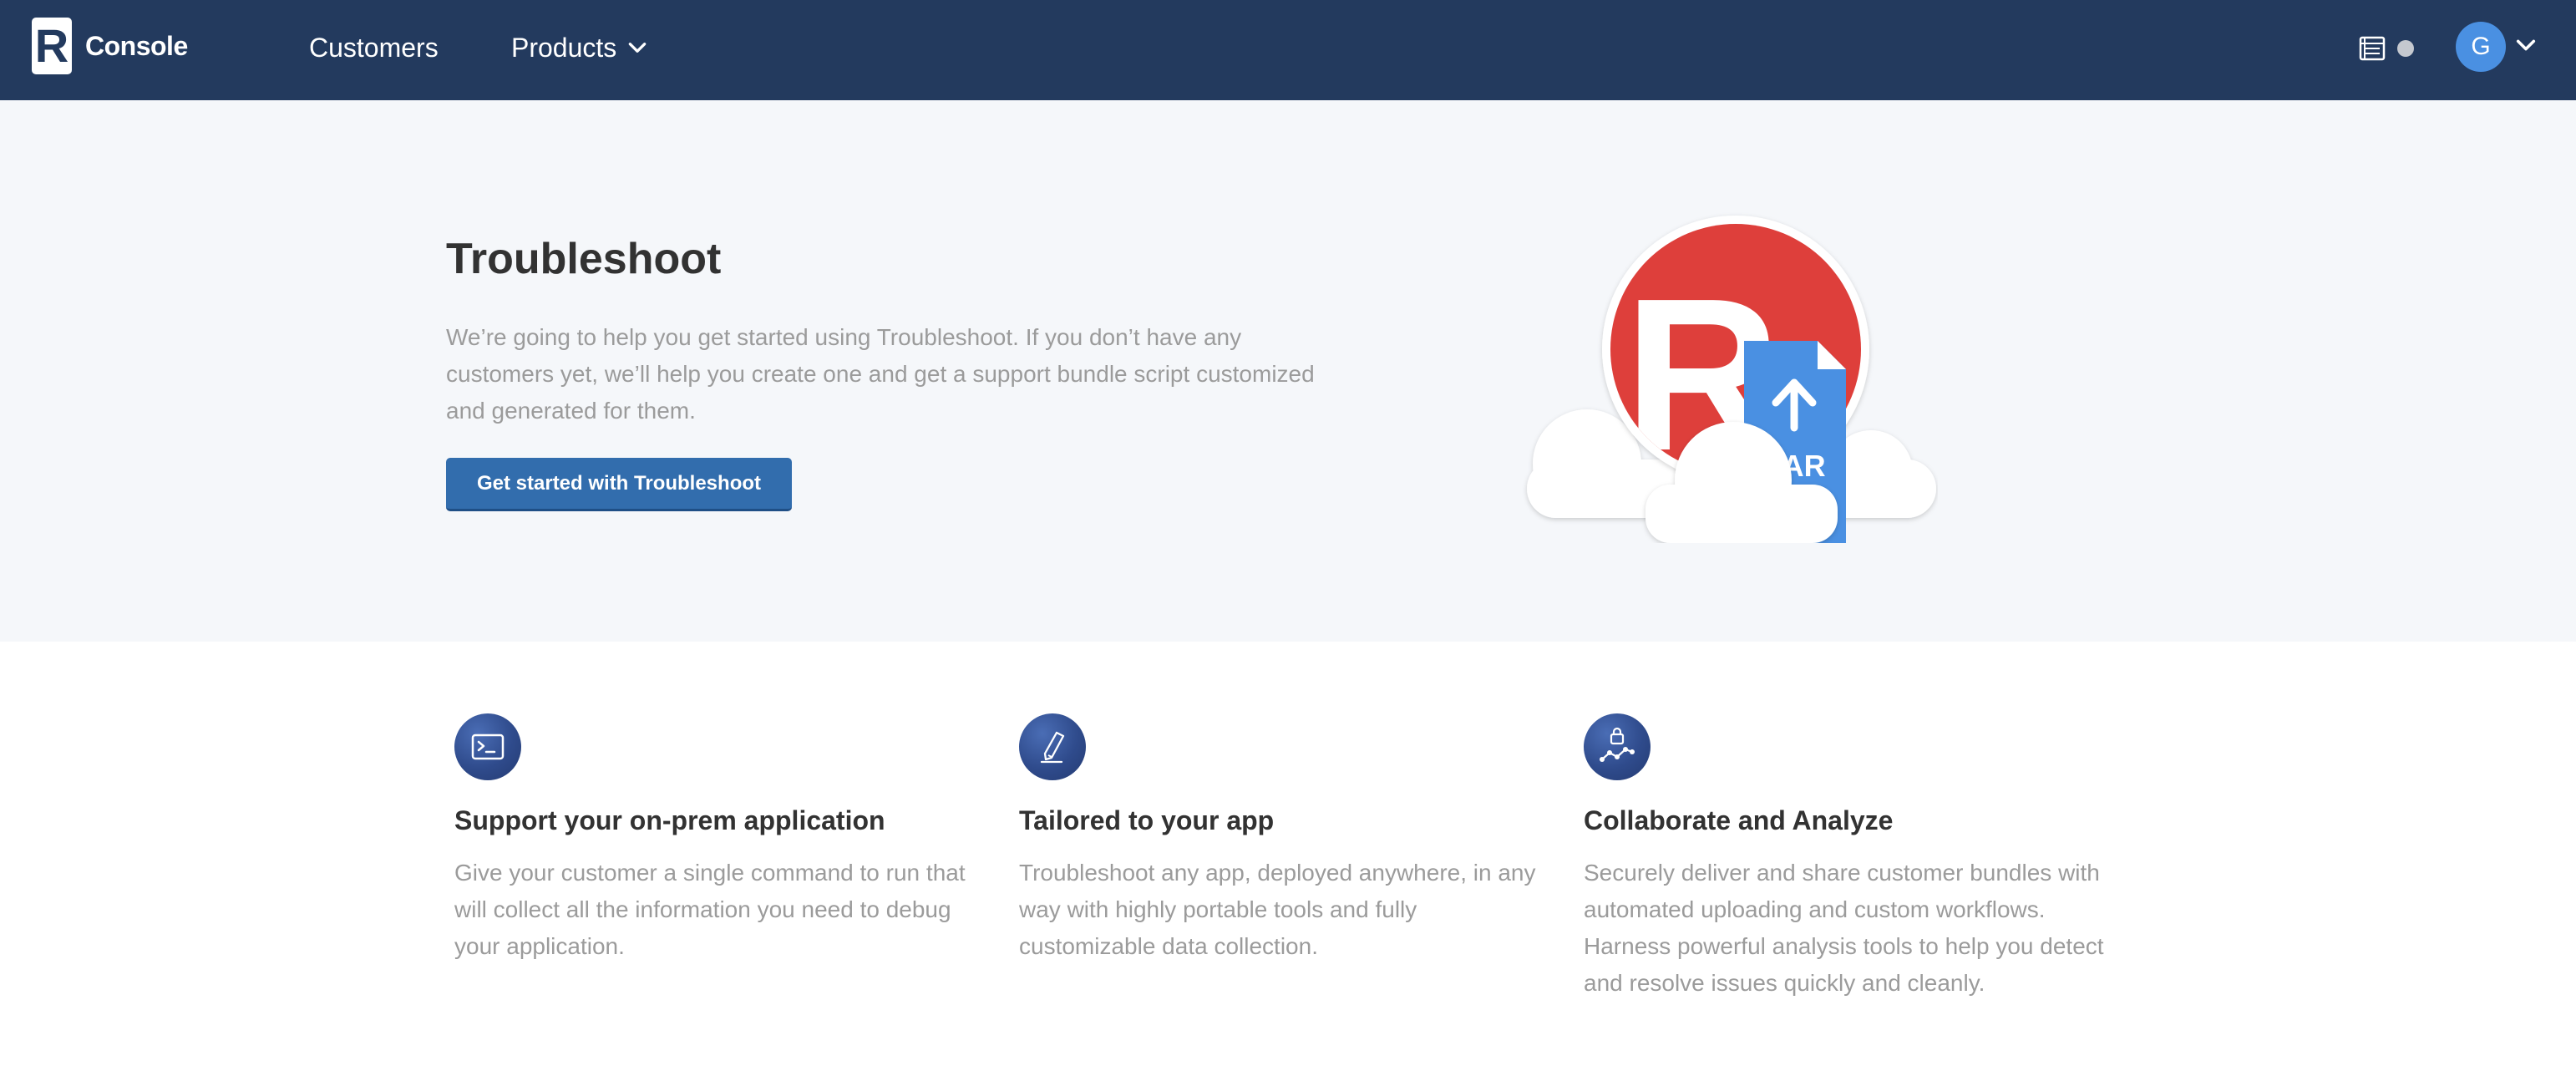  What do you see at coordinates (564, 47) in the screenshot?
I see `nav-products-label: Products` at bounding box center [564, 47].